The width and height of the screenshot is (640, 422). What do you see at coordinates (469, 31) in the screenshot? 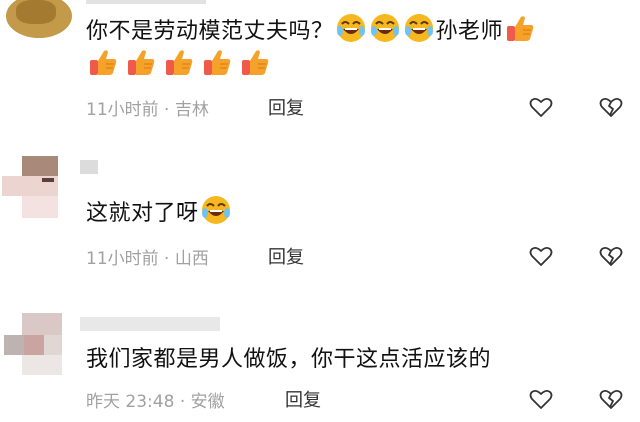
I see `comment-text-part: 孙老师` at bounding box center [469, 31].